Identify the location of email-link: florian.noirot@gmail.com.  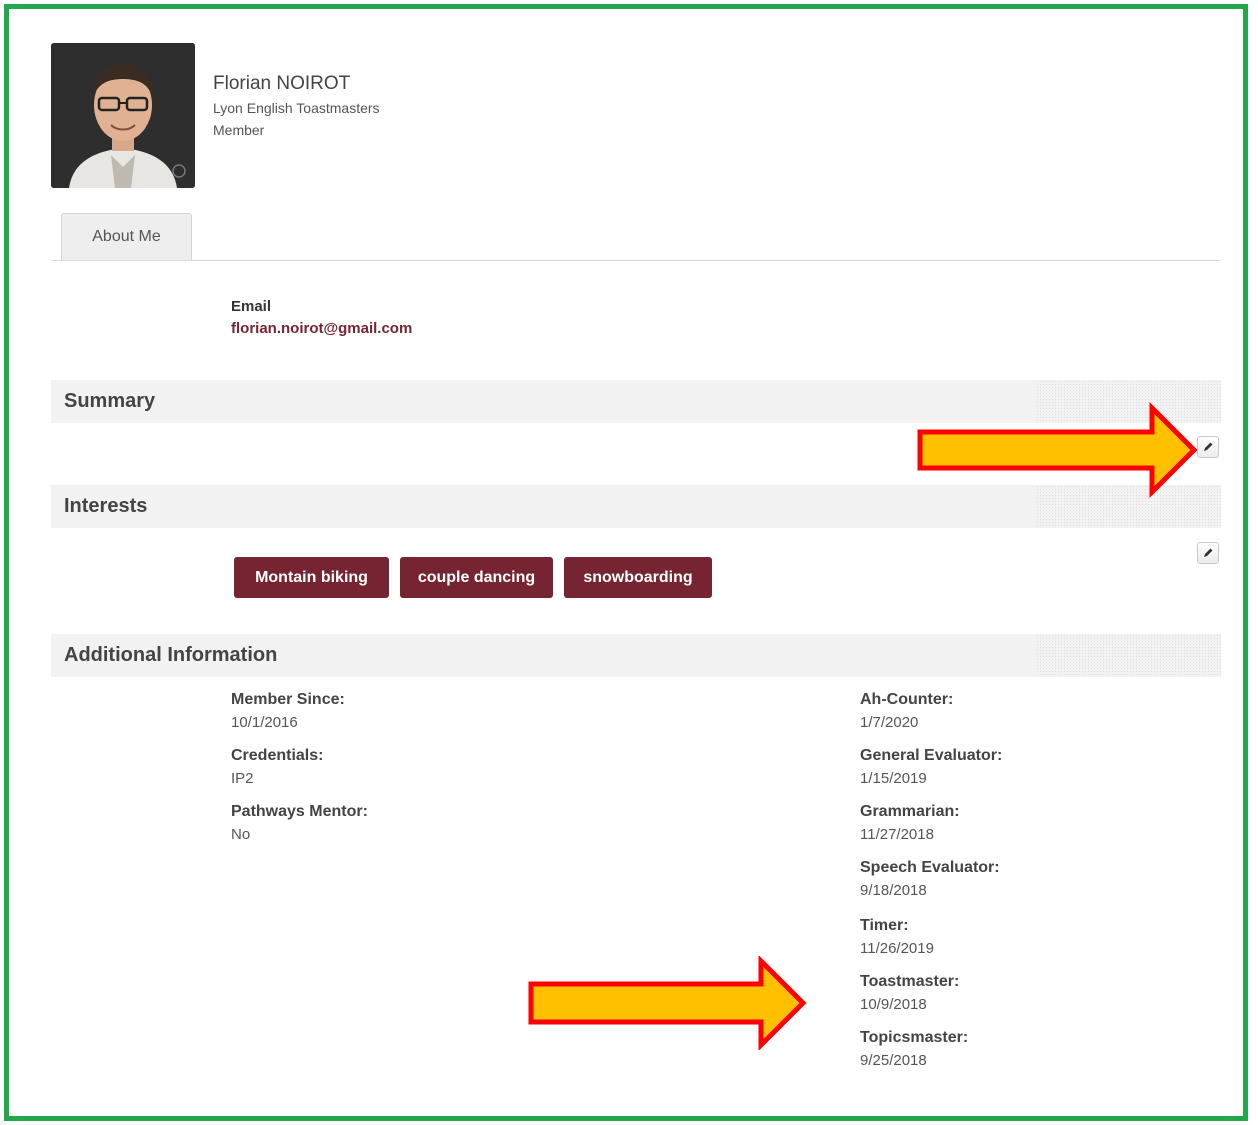
(321, 328).